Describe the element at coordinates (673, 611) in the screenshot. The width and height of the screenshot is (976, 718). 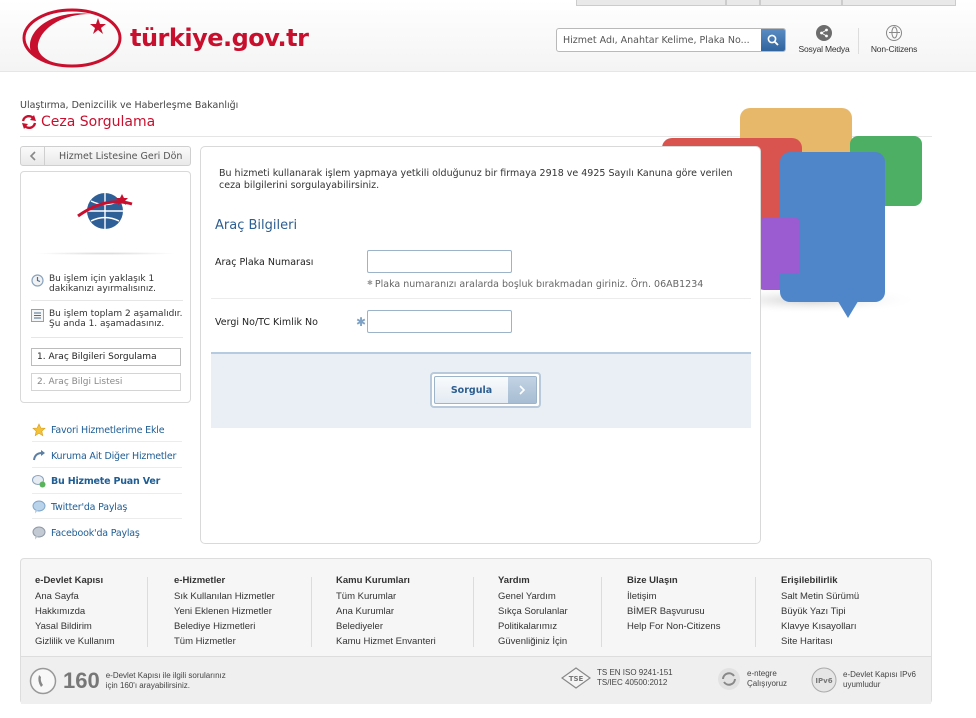
I see `footer-link: BİMER Başvurusu` at that location.